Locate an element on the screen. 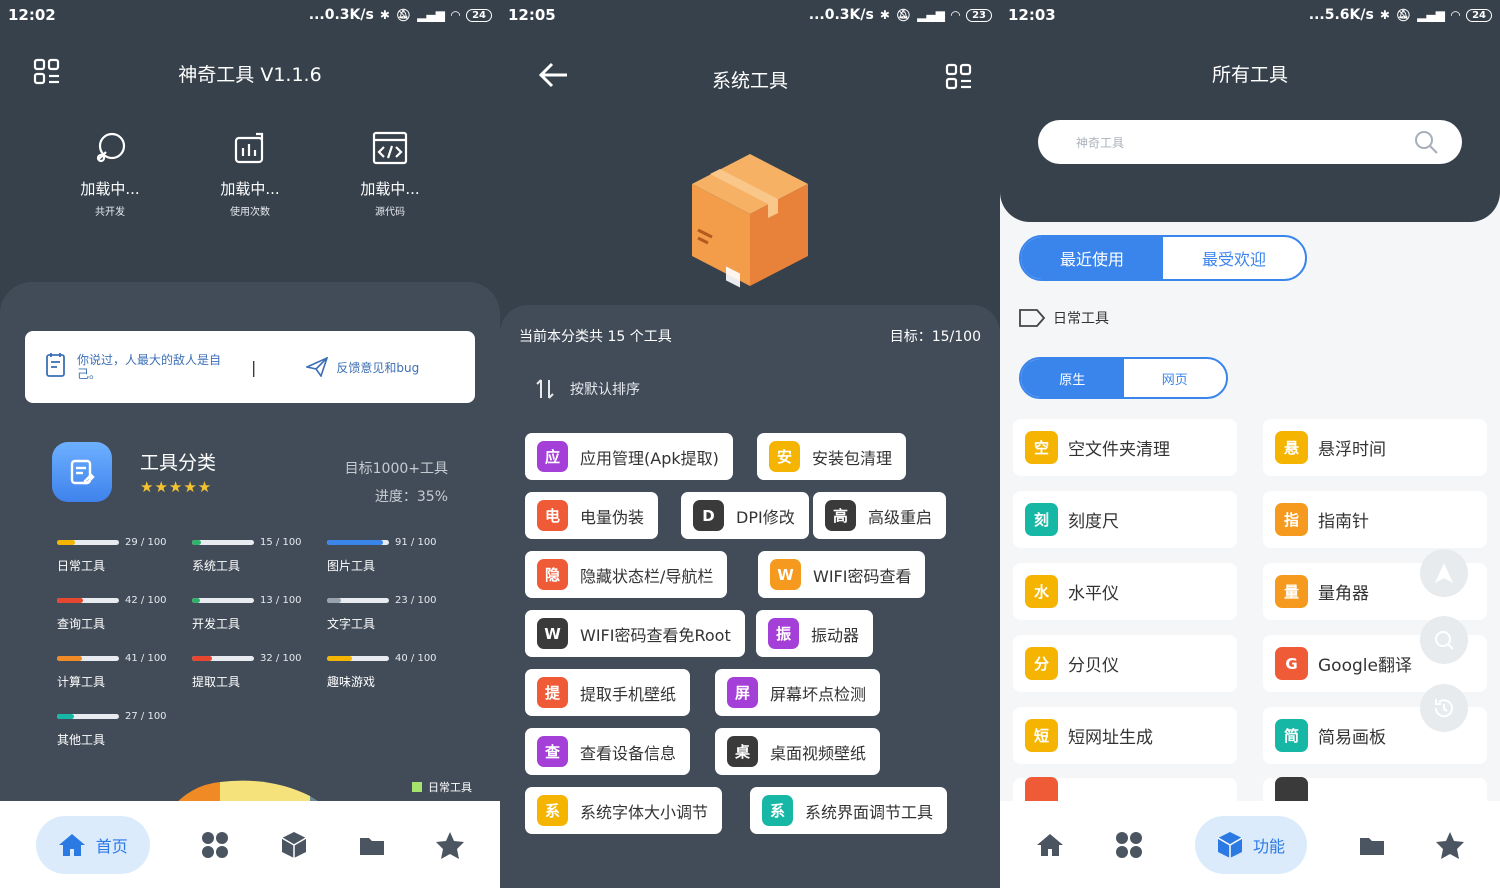 Image resolution: width=1500 pixels, height=888 pixels. tag-icon is located at coordinates (1032, 318).